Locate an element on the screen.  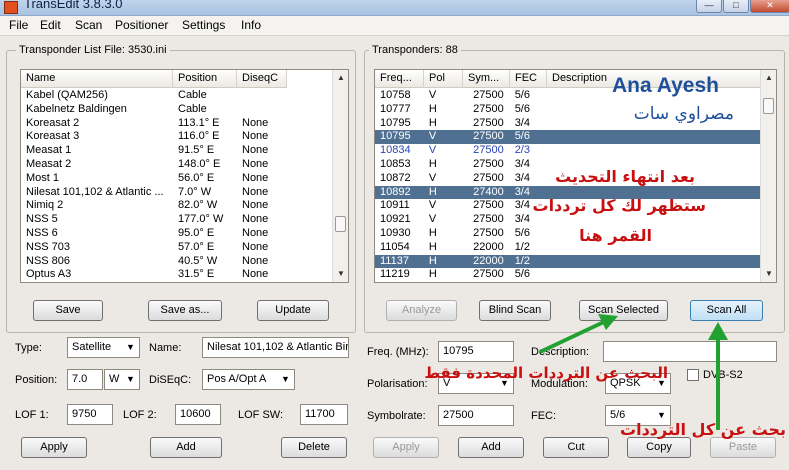
arrow-to-scan-selected is located at coordinates (578, 334).